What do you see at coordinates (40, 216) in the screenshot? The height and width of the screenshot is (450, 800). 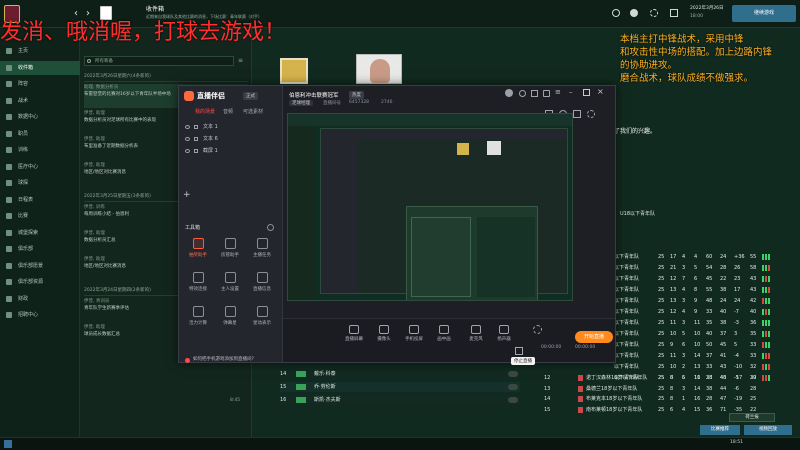 I see `sidebar-item: 比赛` at bounding box center [40, 216].